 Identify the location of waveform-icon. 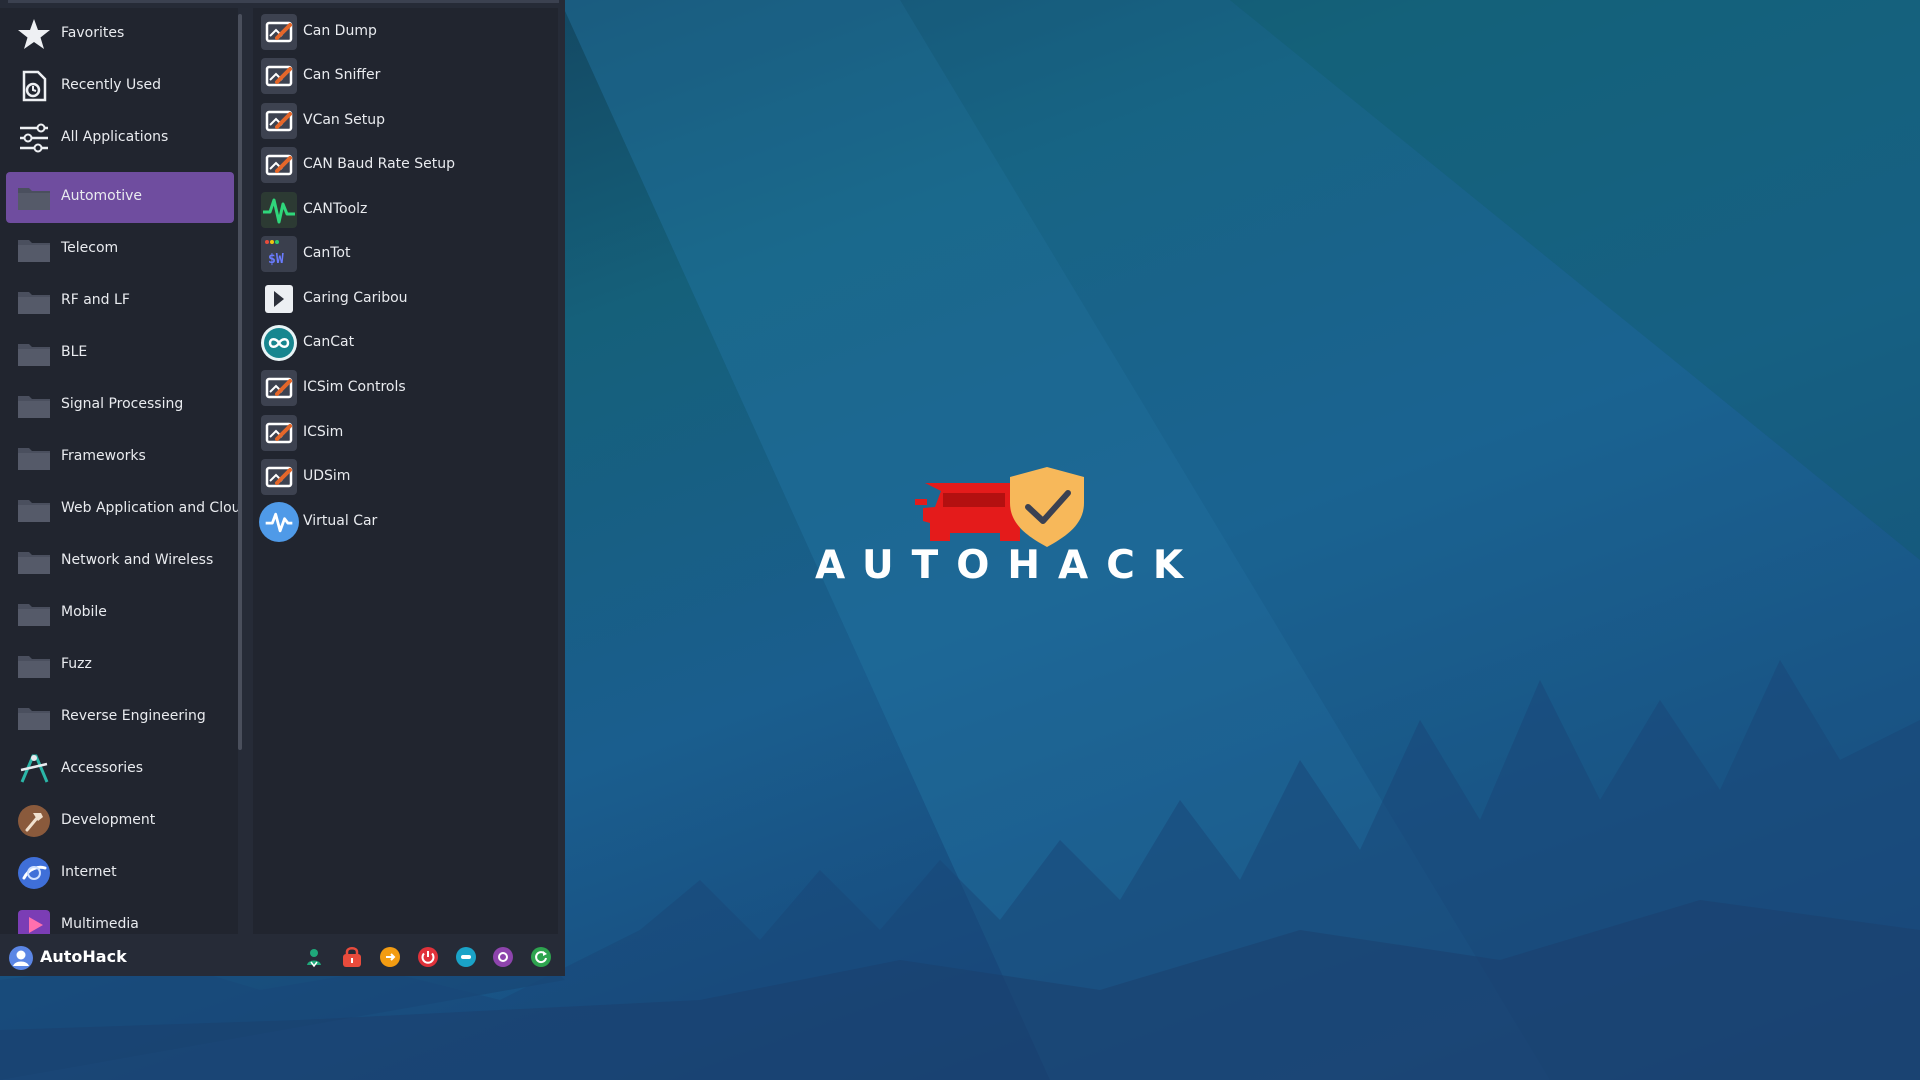
(279, 210).